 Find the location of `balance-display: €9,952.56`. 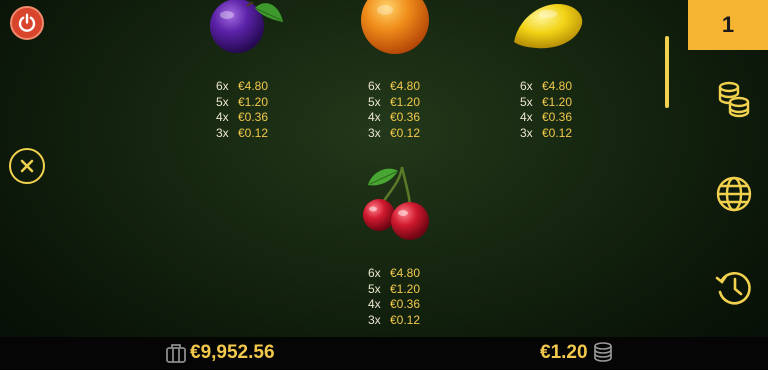

balance-display: €9,952.56 is located at coordinates (220, 353).